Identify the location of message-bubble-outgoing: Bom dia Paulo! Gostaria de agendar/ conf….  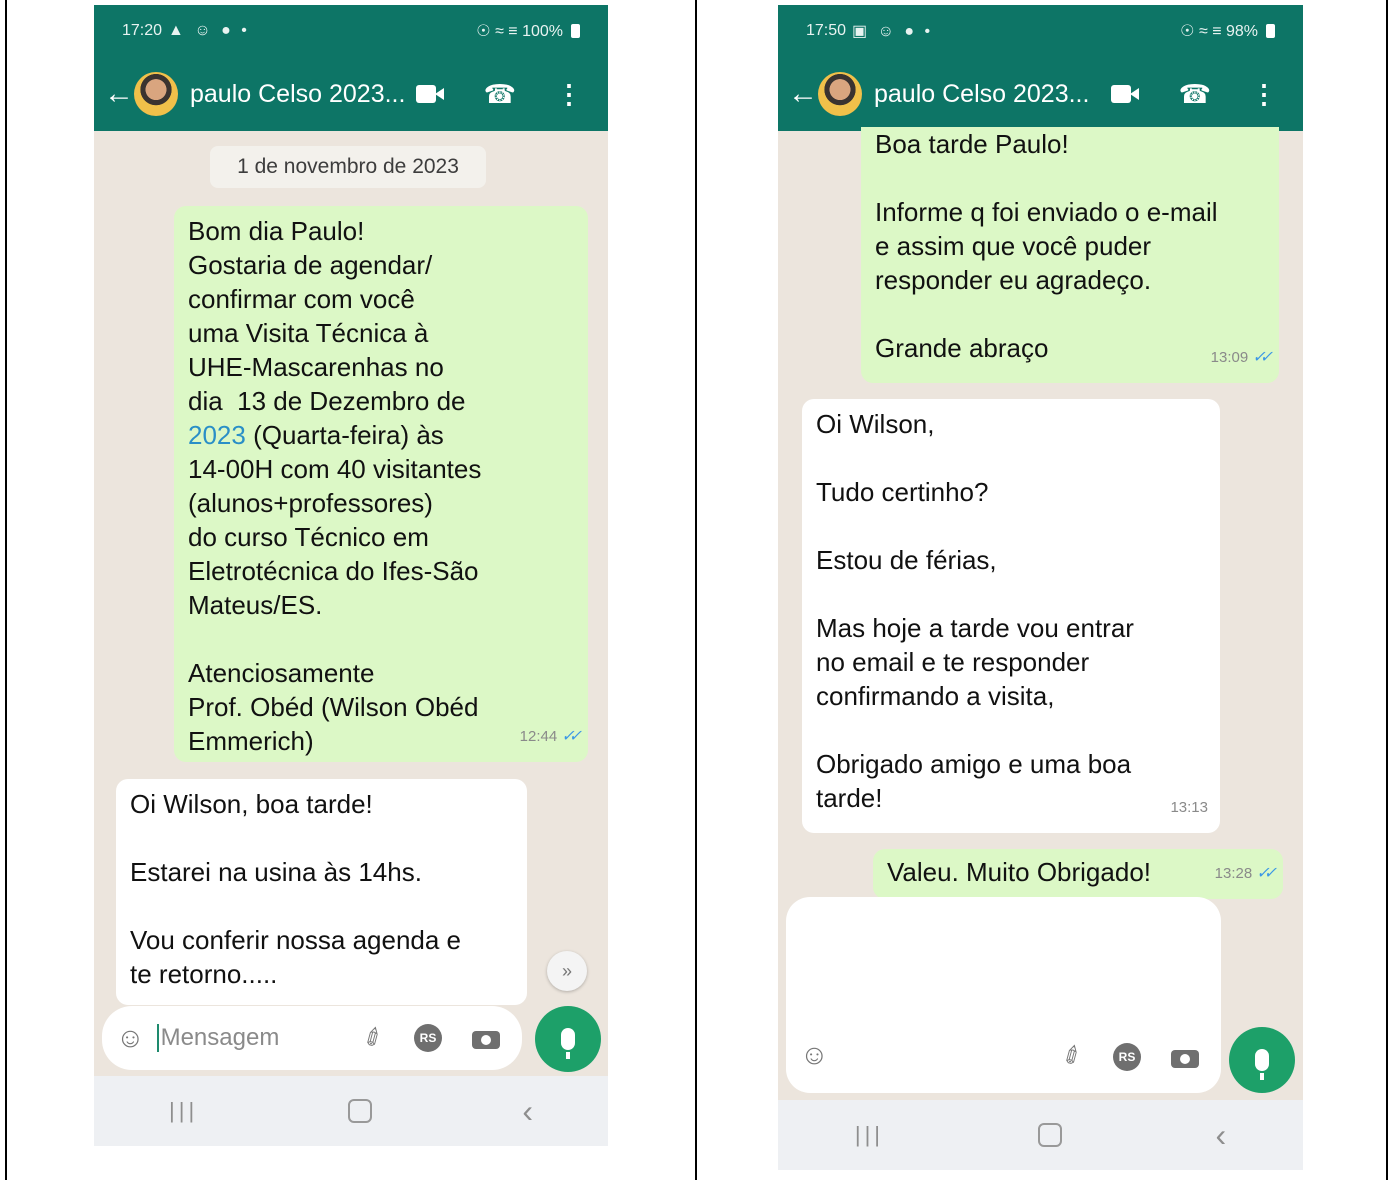
(381, 484).